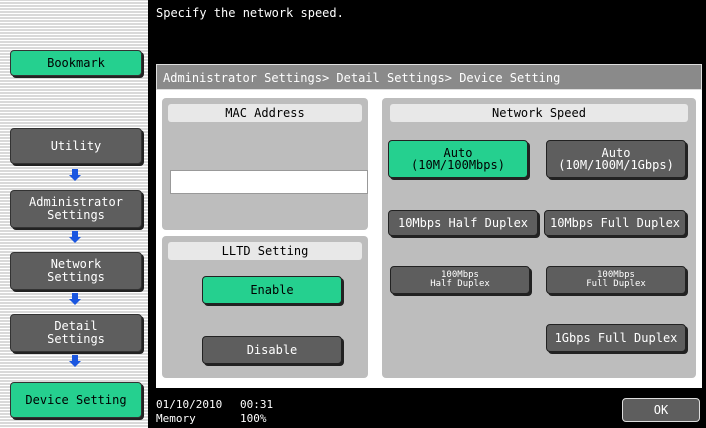 This screenshot has width=706, height=428. What do you see at coordinates (189, 404) in the screenshot?
I see `status-date: 01/10/2010` at bounding box center [189, 404].